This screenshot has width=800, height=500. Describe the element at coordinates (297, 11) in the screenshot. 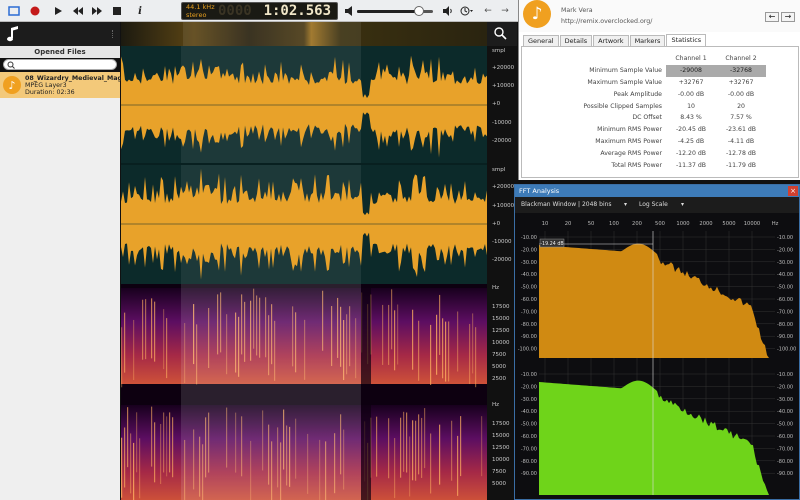

I see `time-position: 1:02.563` at that location.